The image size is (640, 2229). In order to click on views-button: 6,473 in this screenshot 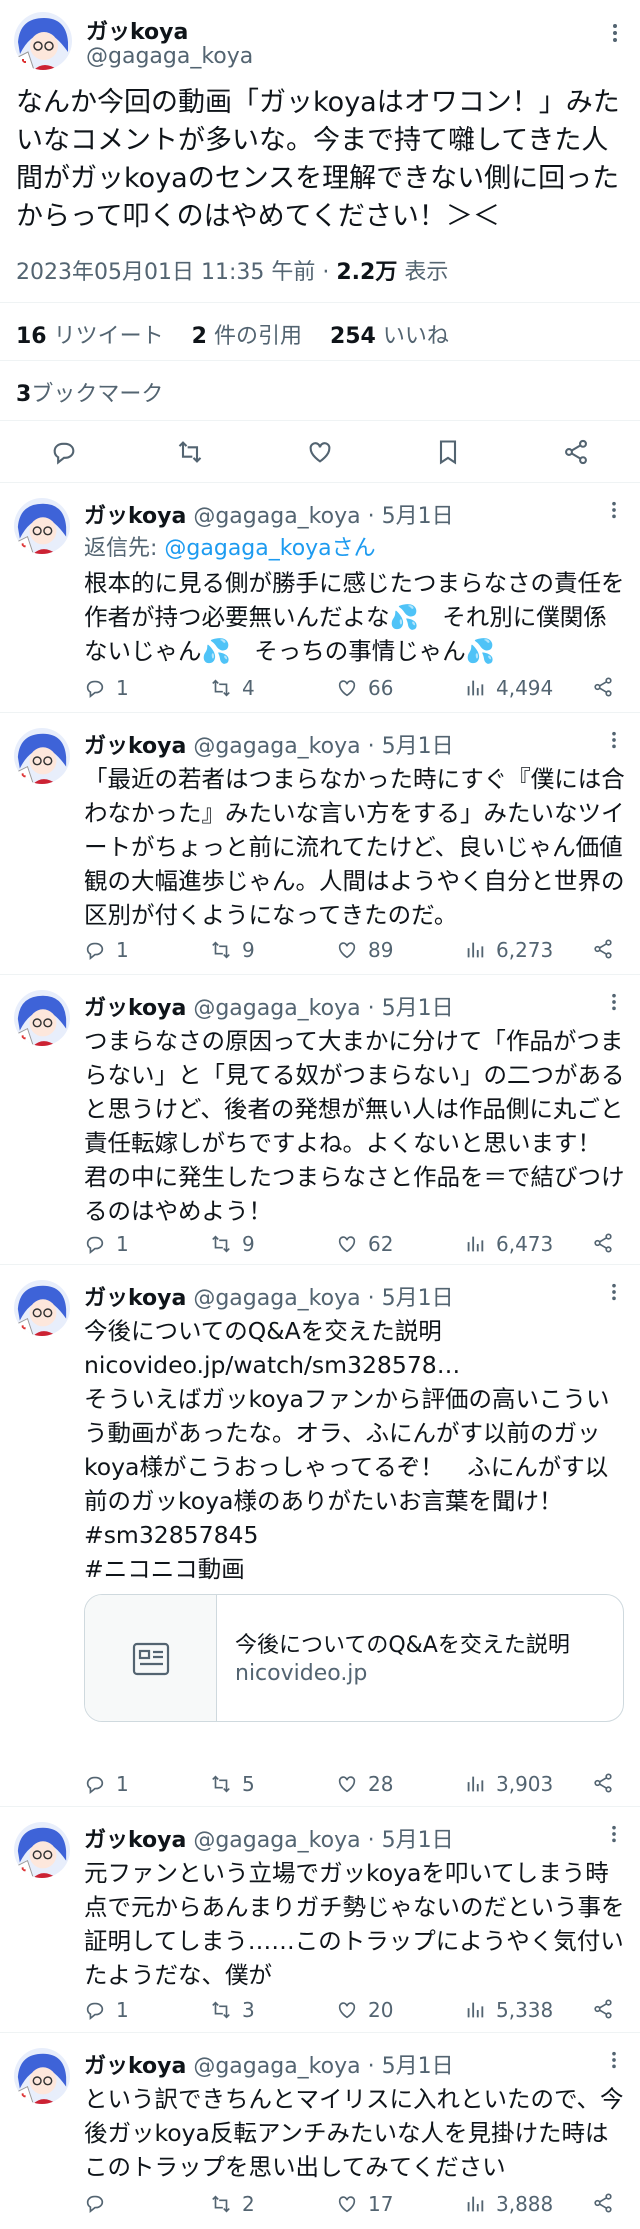, I will do `click(508, 1244)`.